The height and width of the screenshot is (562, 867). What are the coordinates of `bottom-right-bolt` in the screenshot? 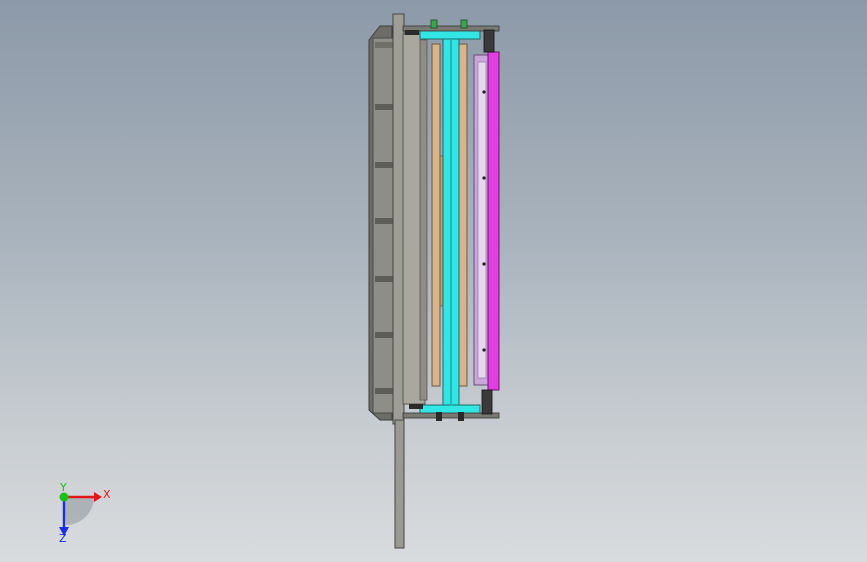 It's located at (487, 402).